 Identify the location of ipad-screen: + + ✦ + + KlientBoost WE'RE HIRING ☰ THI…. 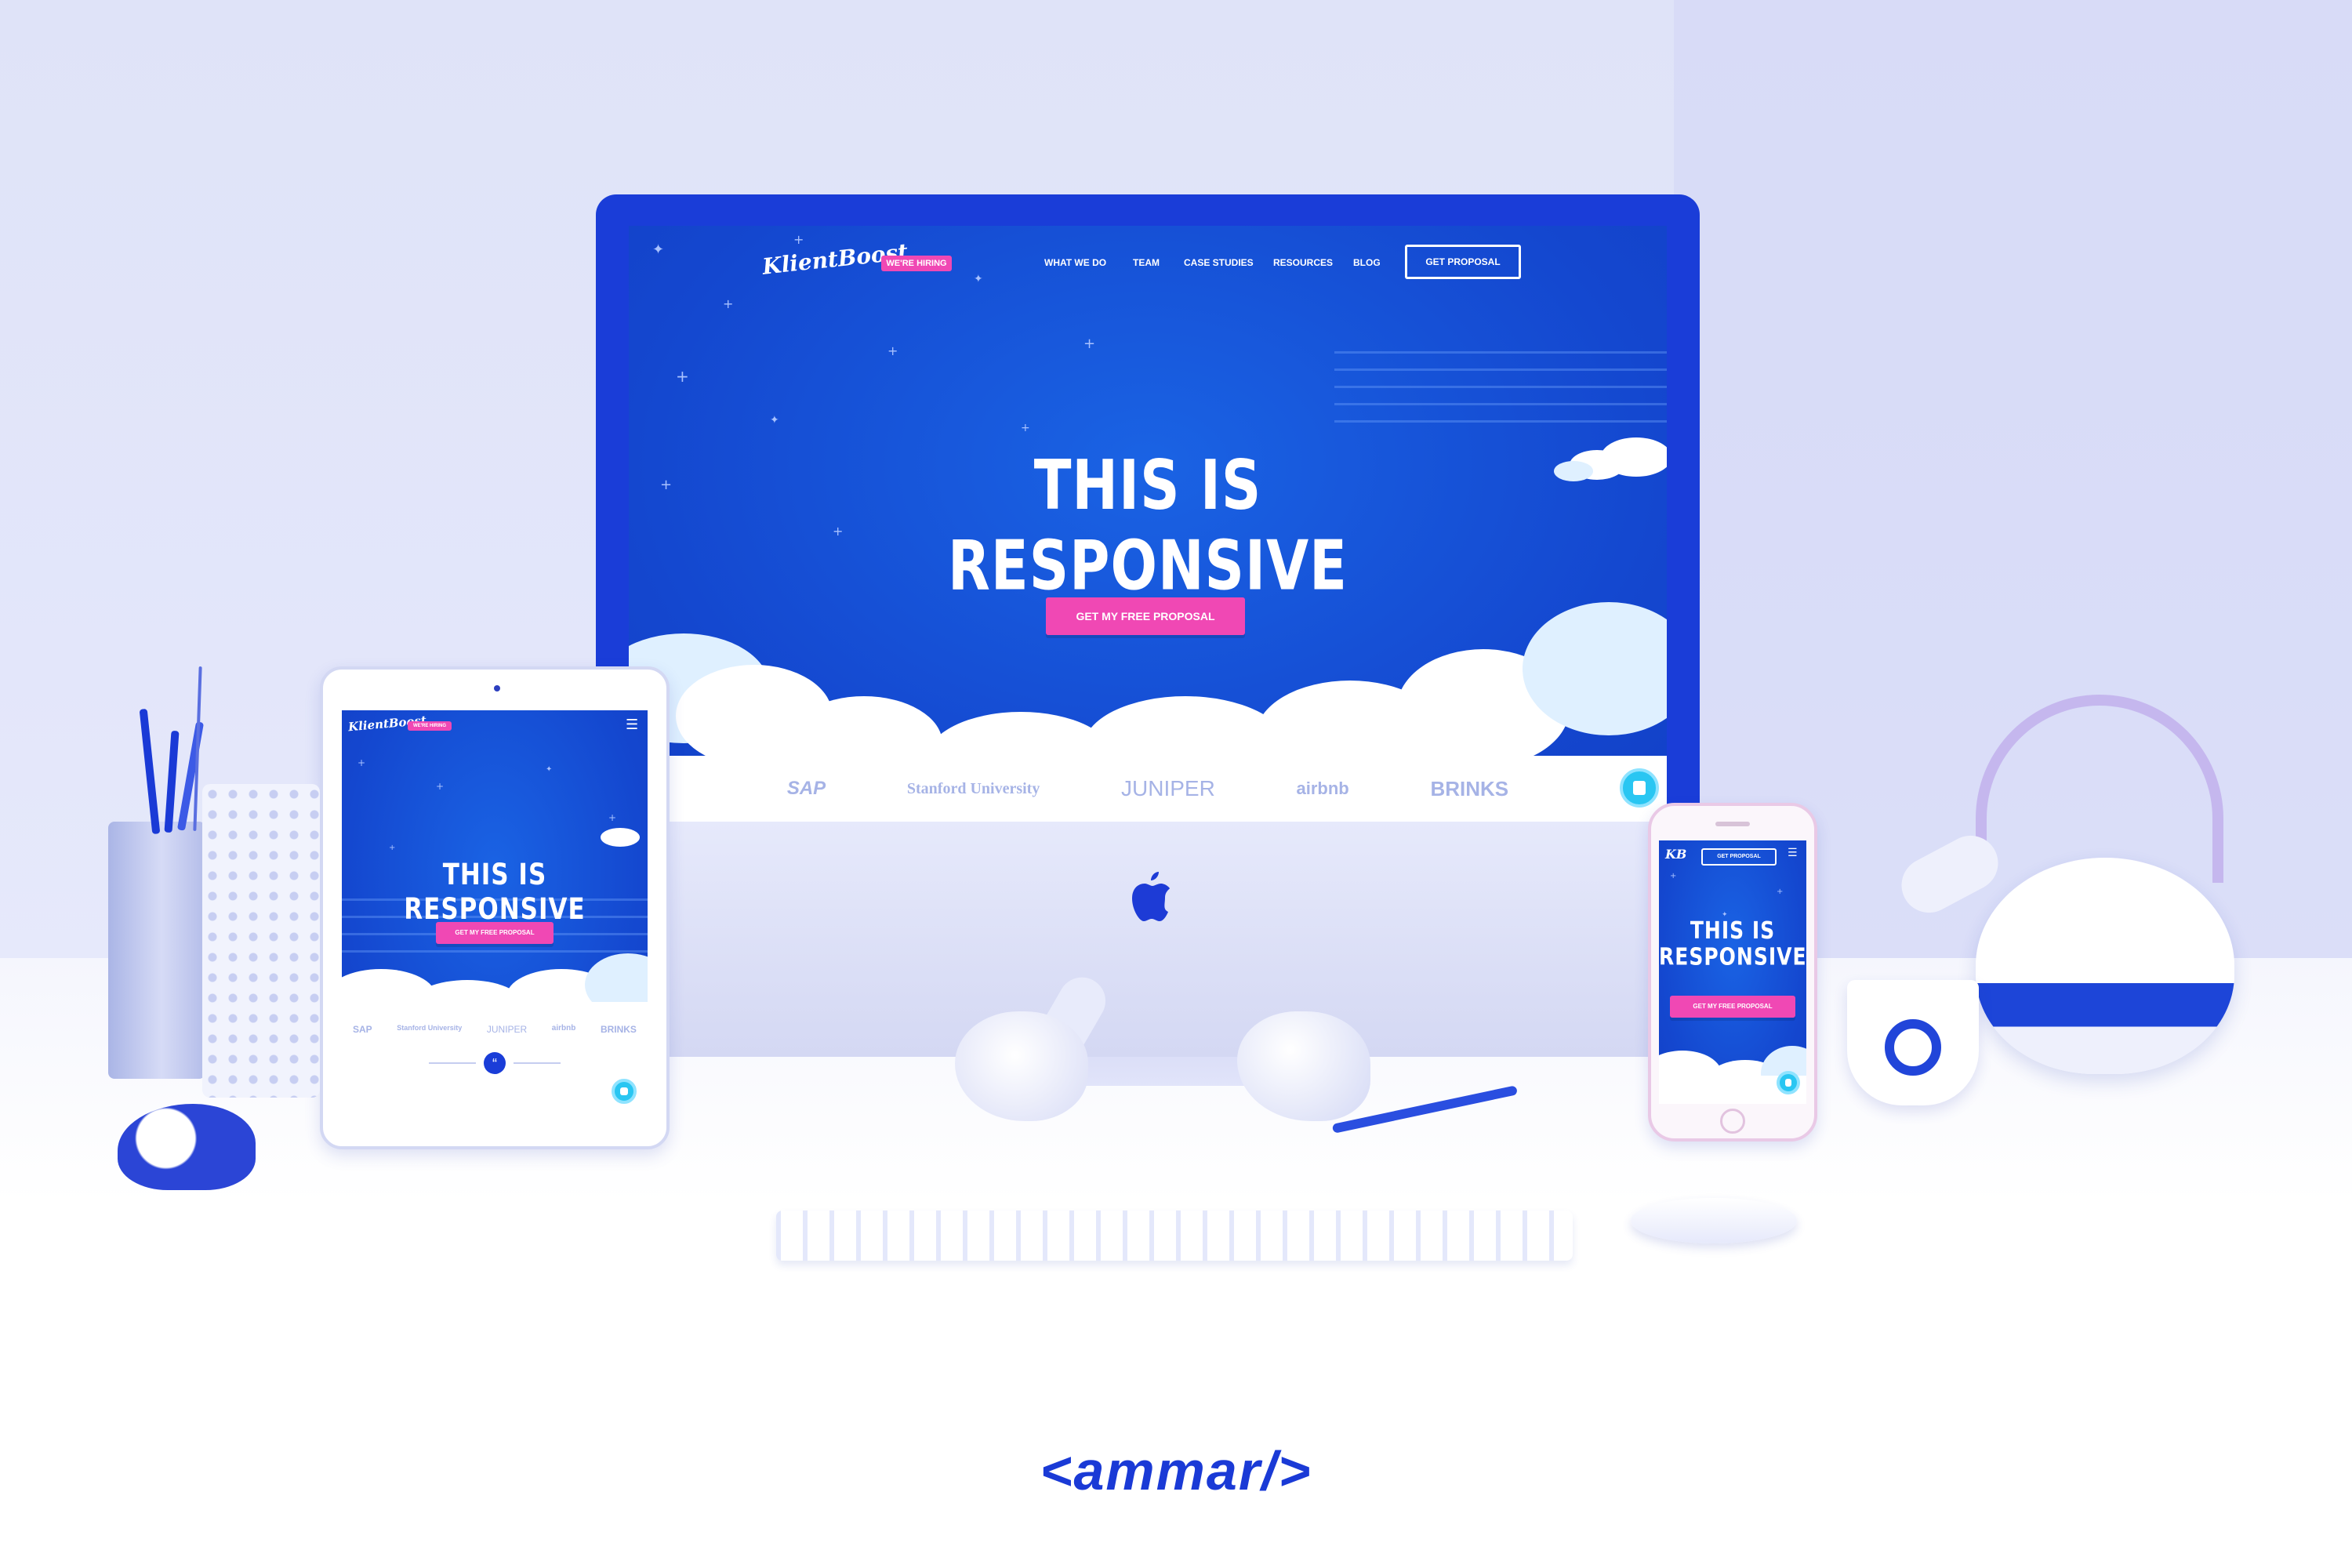
(495, 910).